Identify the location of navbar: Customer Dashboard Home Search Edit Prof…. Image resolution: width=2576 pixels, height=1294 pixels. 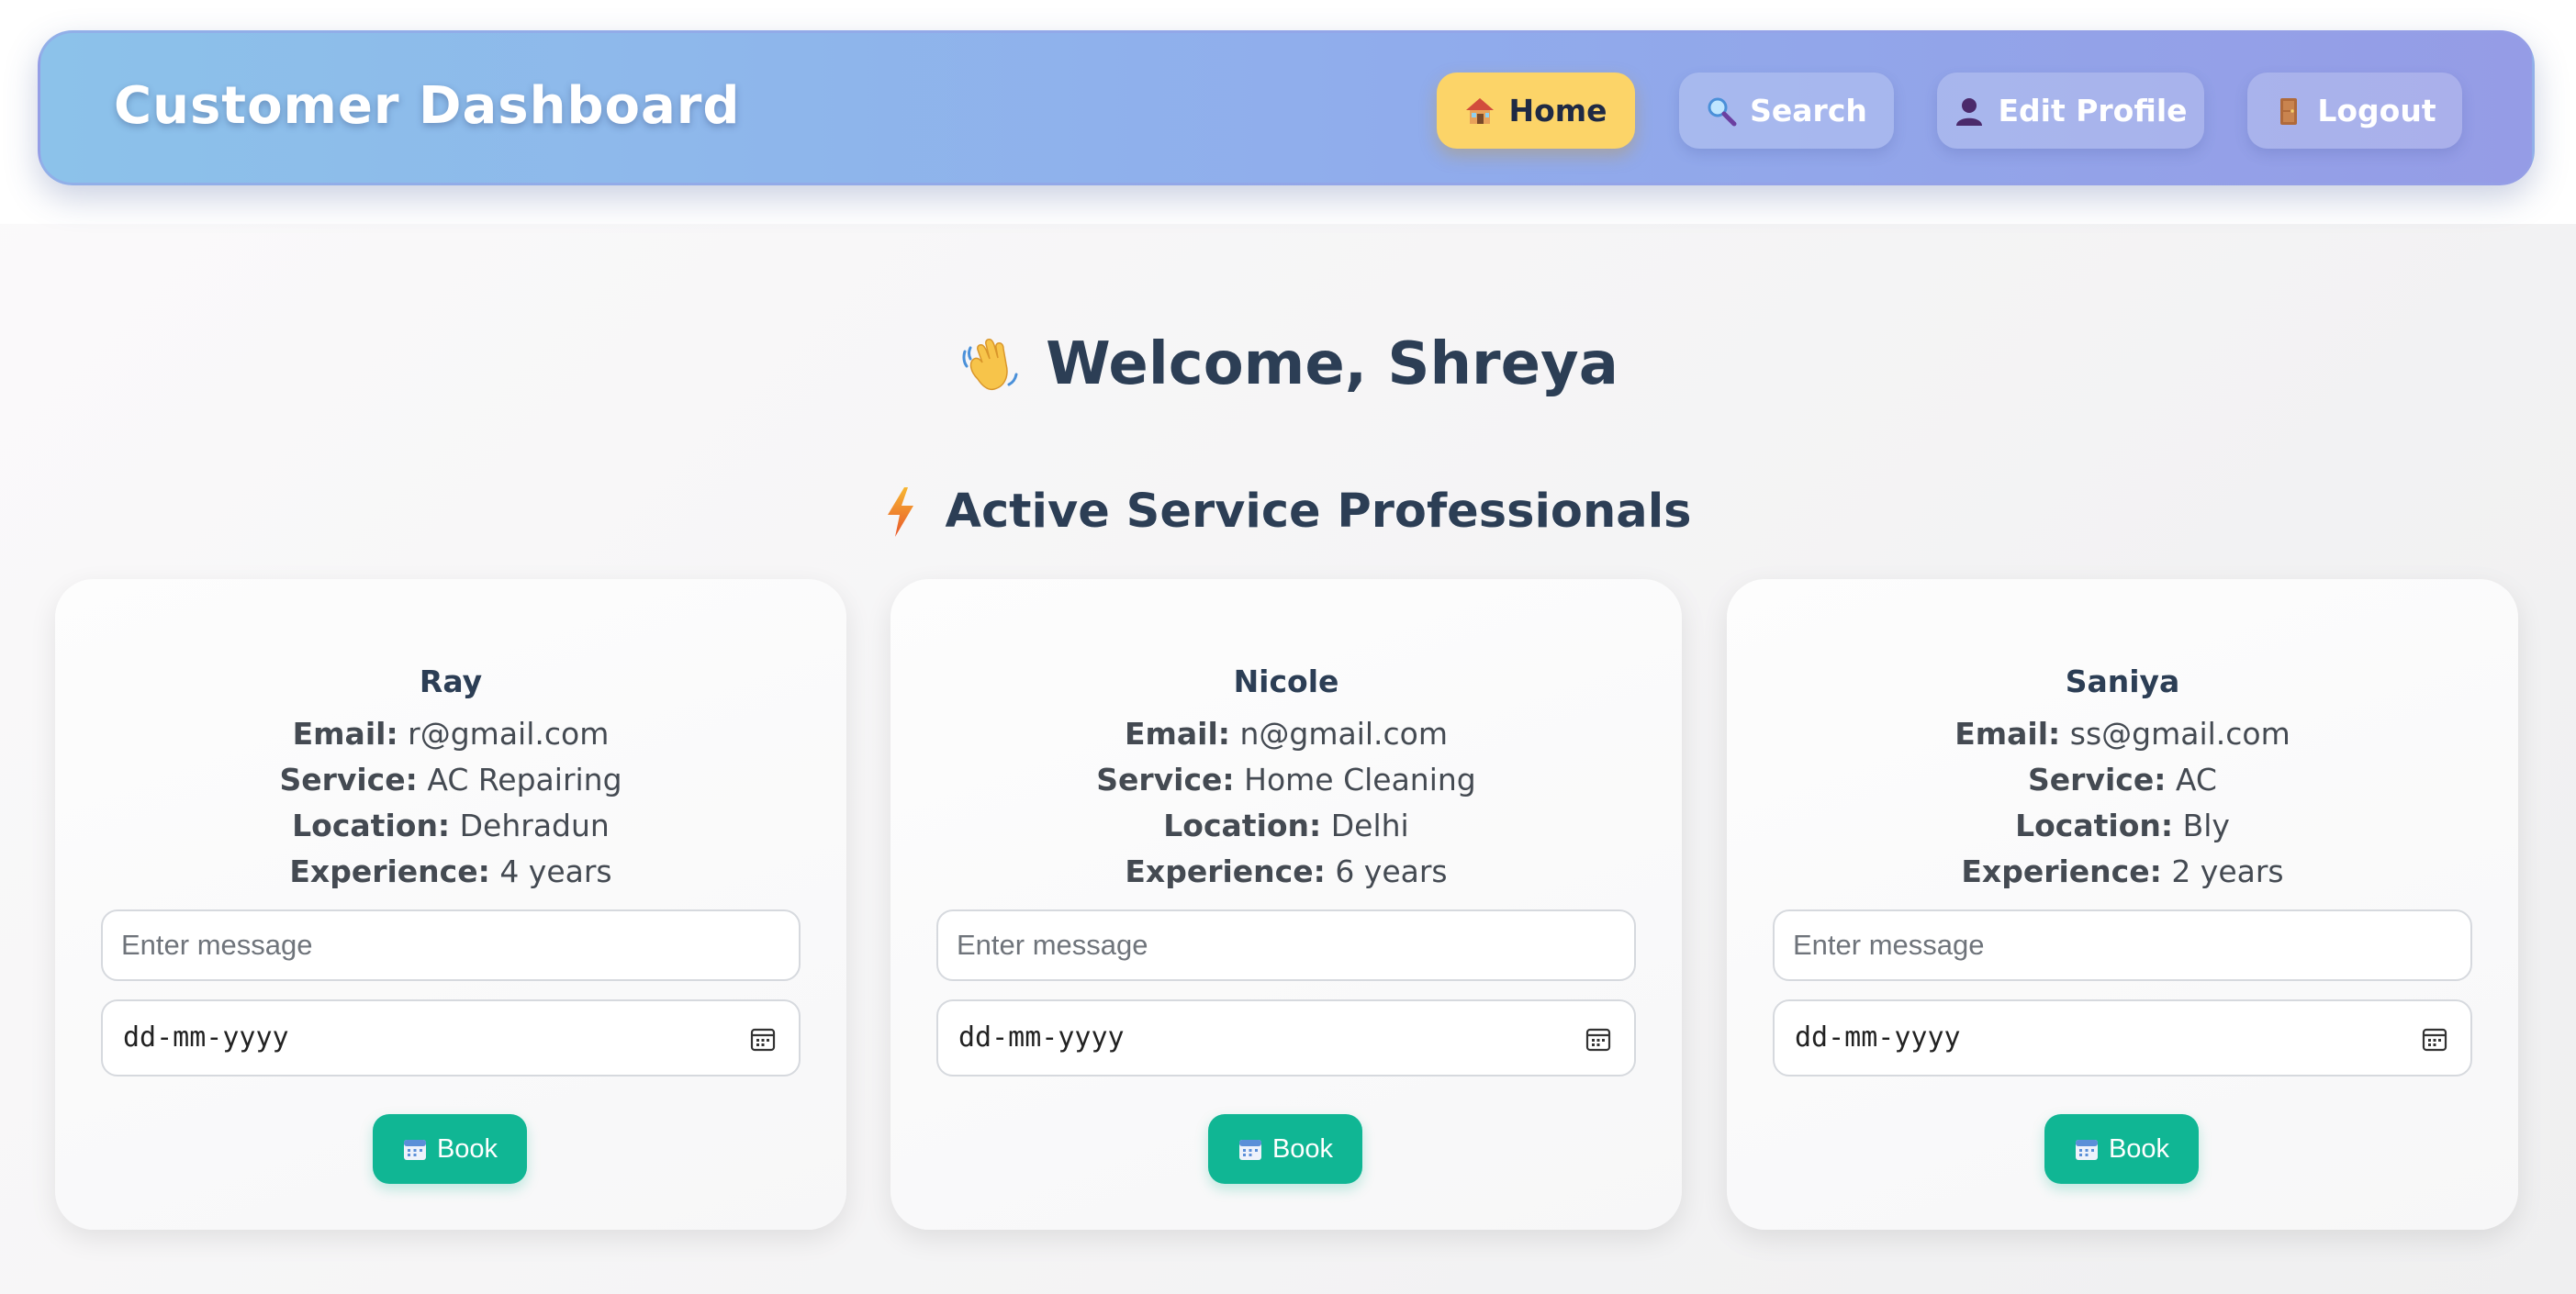
(1286, 108).